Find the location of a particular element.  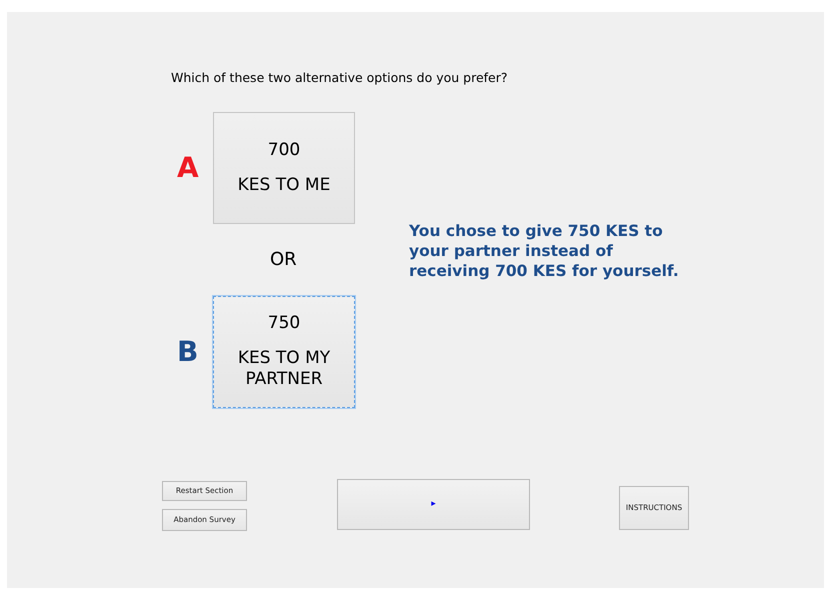

question-text: Which of these two alternative options do you prefer? is located at coordinates (339, 78).